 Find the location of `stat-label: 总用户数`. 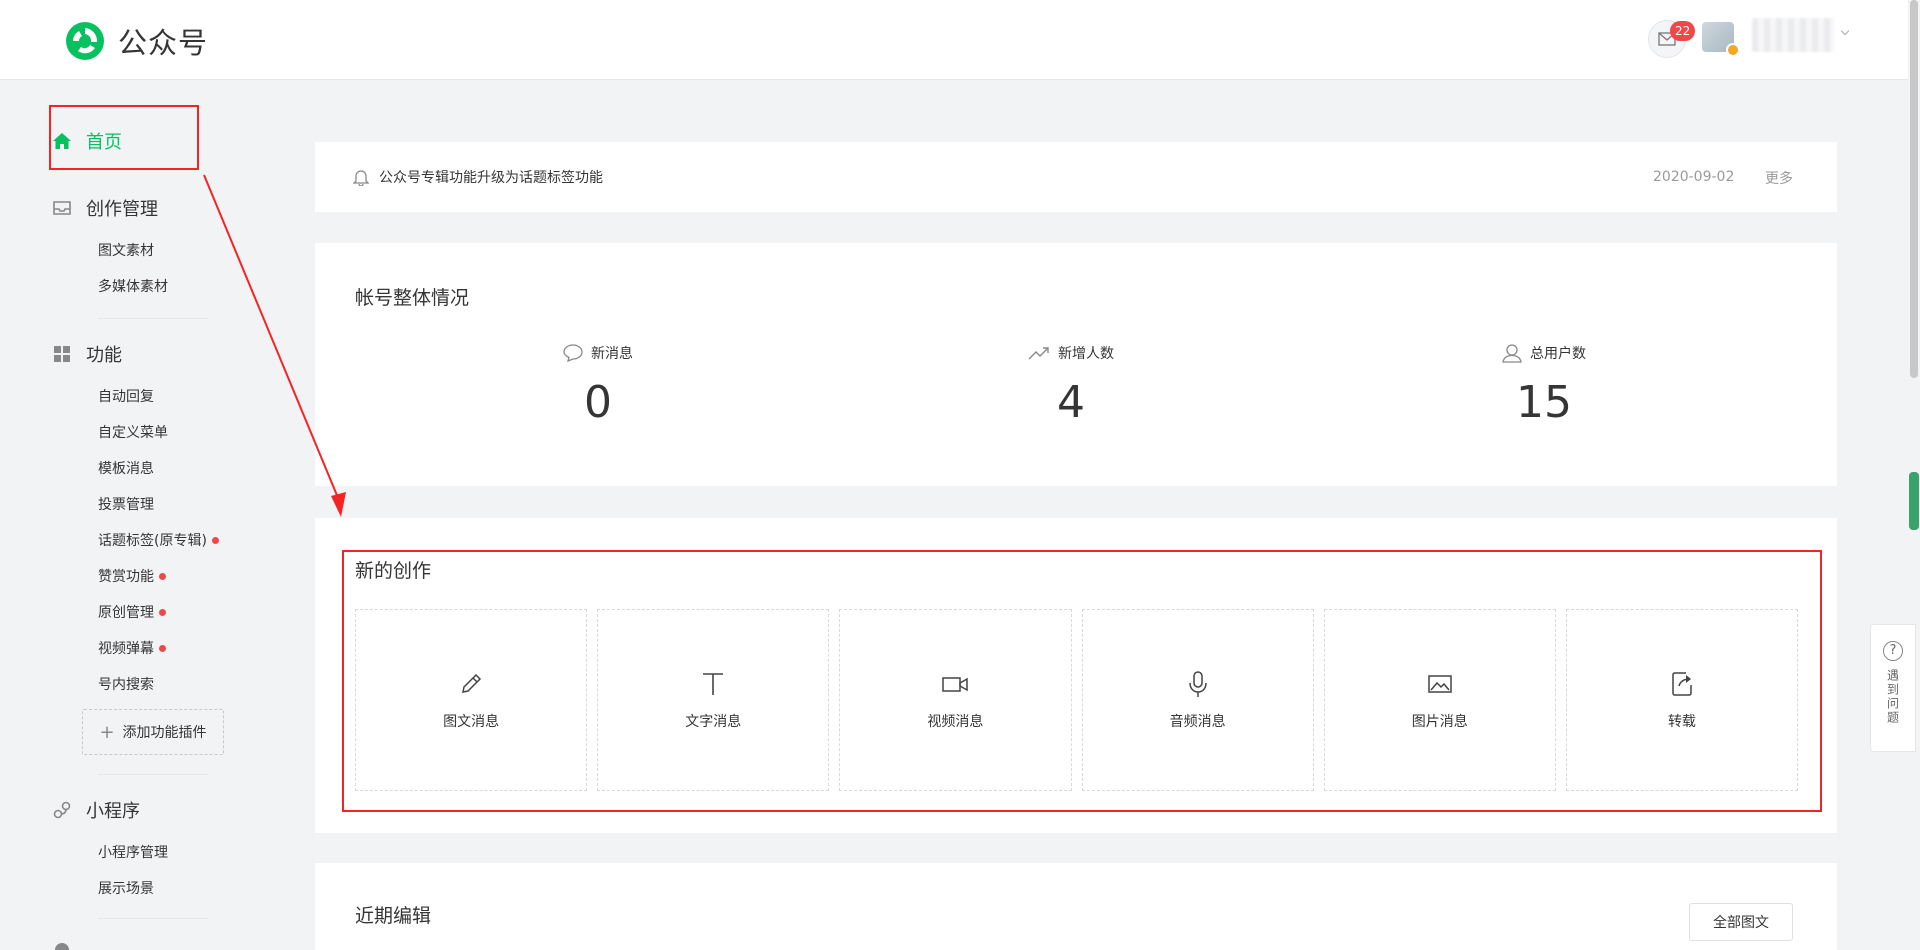

stat-label: 总用户数 is located at coordinates (1558, 354).